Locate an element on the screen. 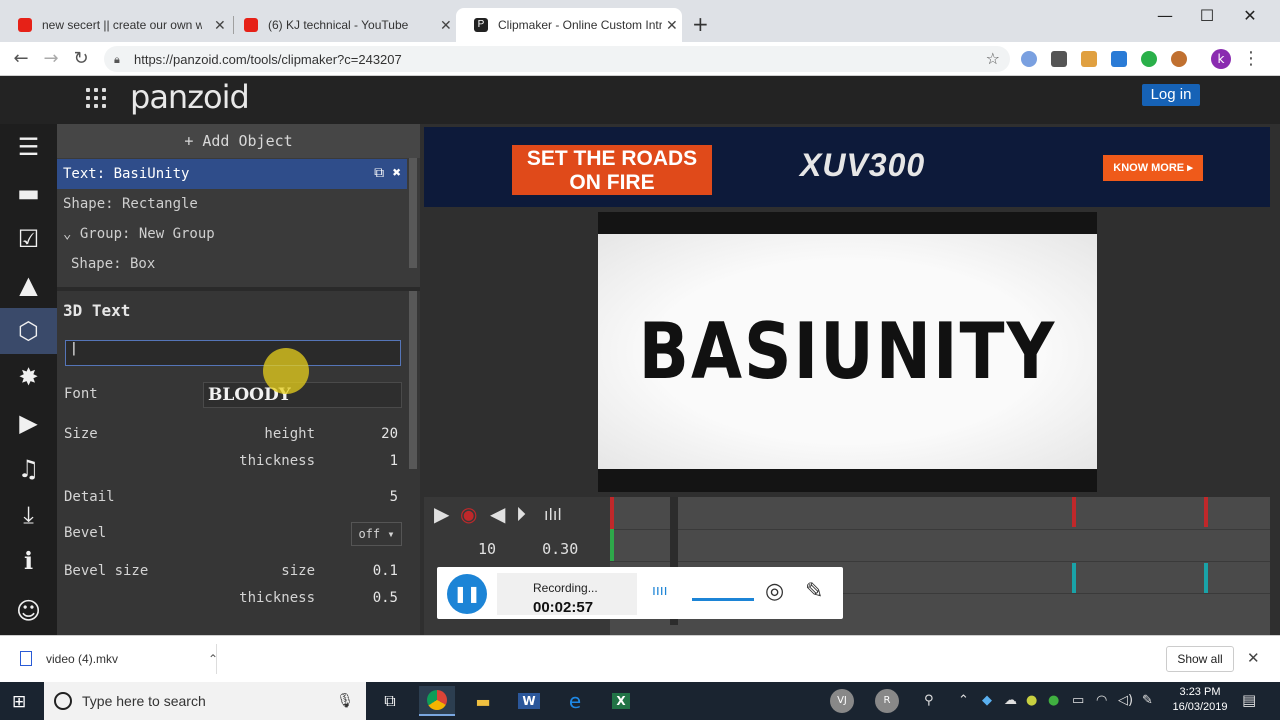 The width and height of the screenshot is (1280, 720). text-input: | is located at coordinates (233, 353).